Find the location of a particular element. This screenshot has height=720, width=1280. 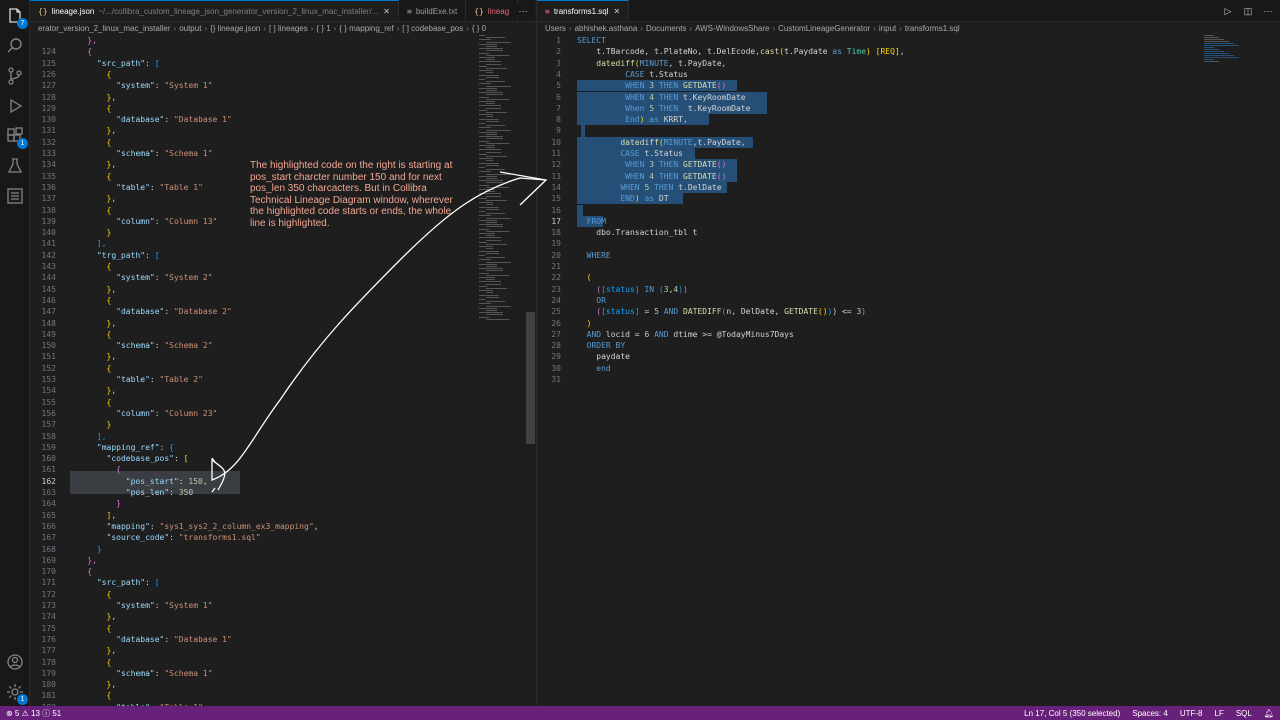

code-line: 12 WHEN 3 THEN GETDATE() is located at coordinates (908, 164).